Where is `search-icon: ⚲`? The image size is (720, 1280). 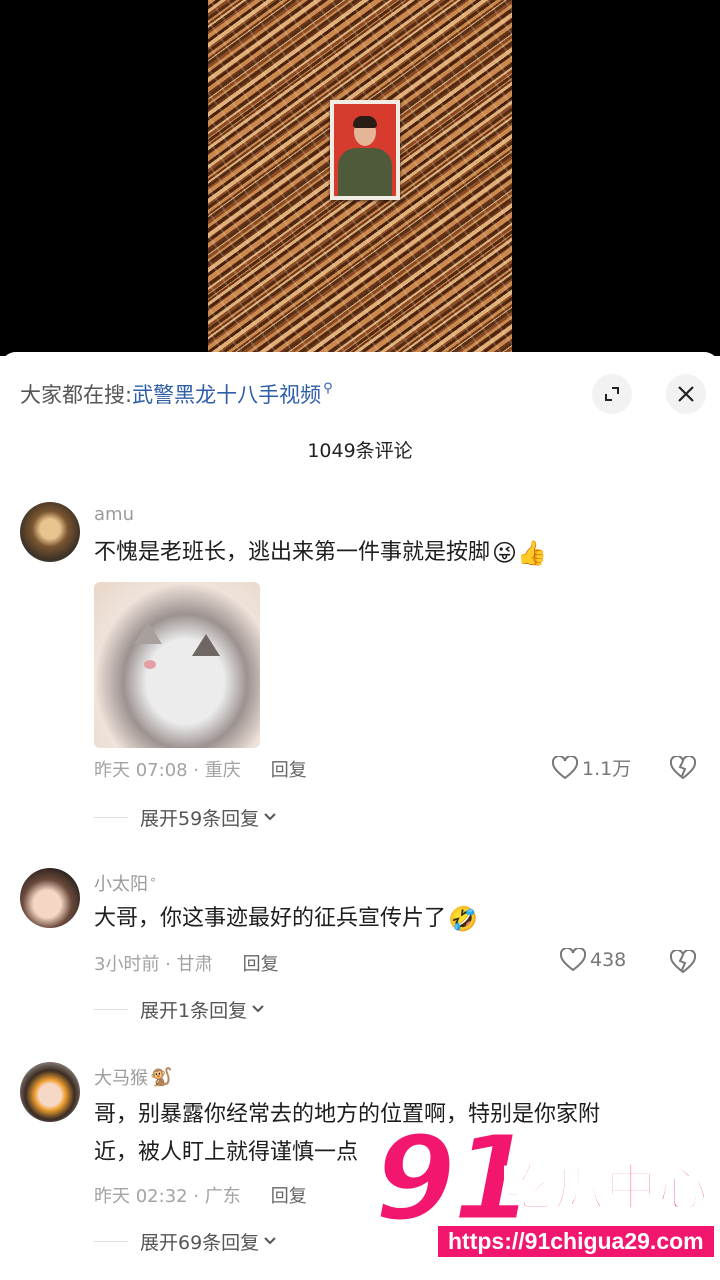
search-icon: ⚲ is located at coordinates (328, 388).